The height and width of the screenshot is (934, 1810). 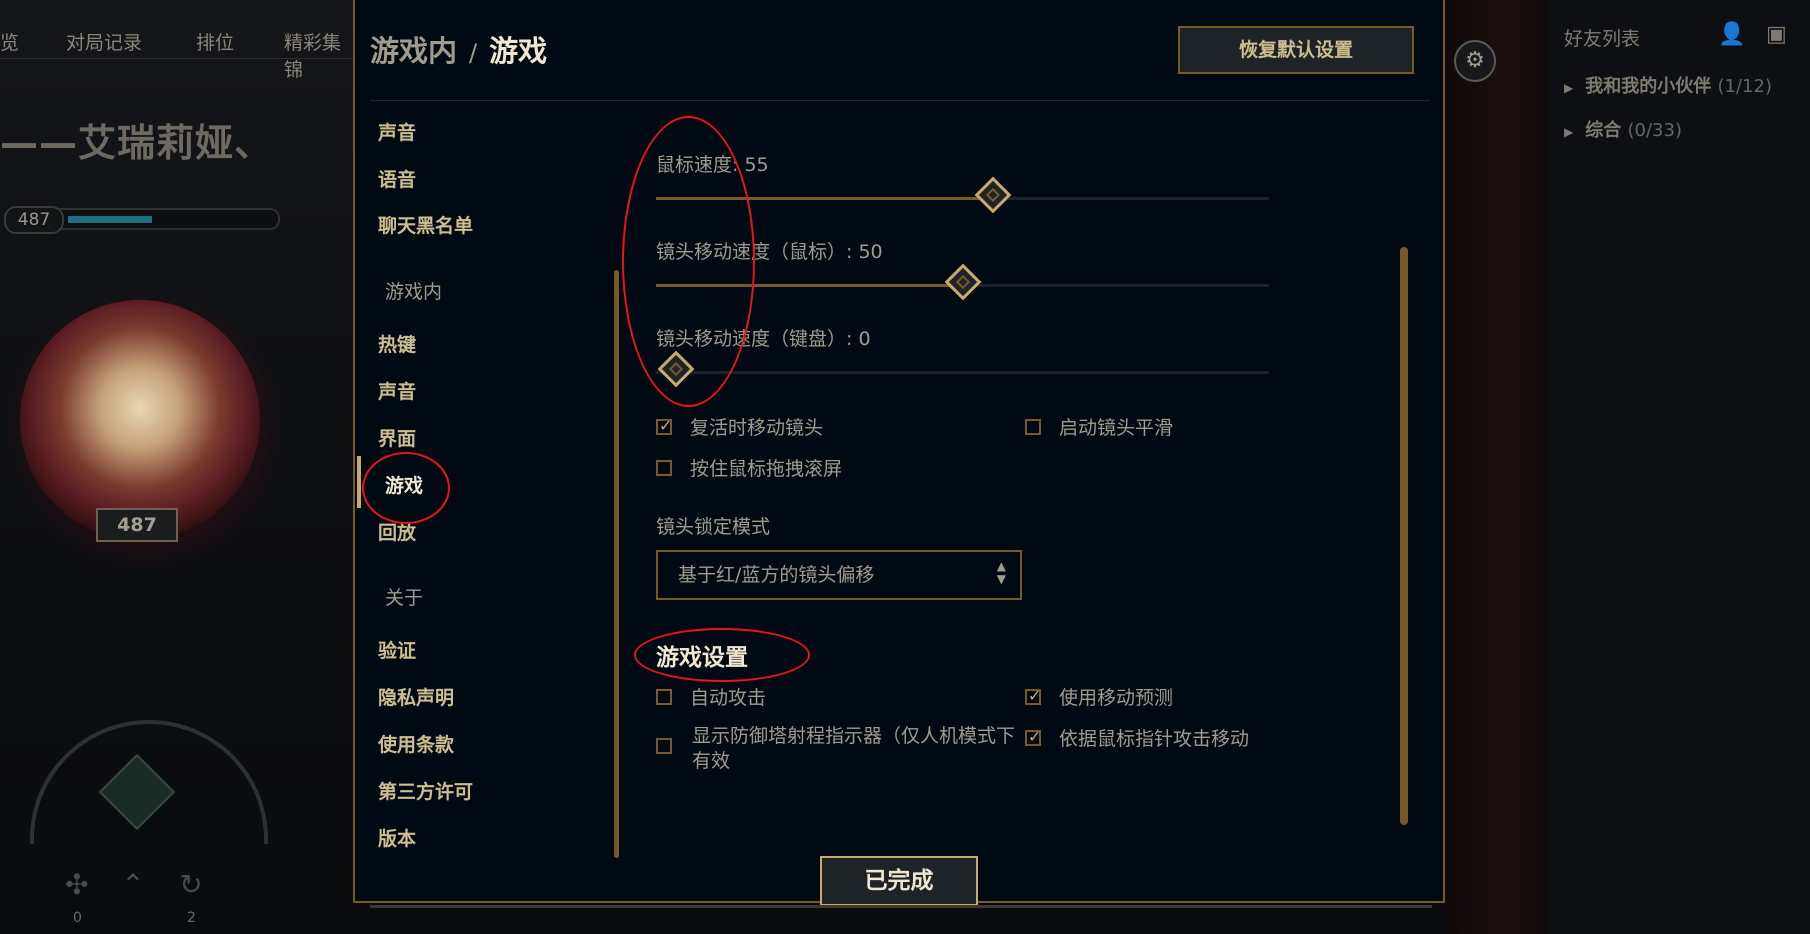 I want to click on content-scrollbar, so click(x=1404, y=536).